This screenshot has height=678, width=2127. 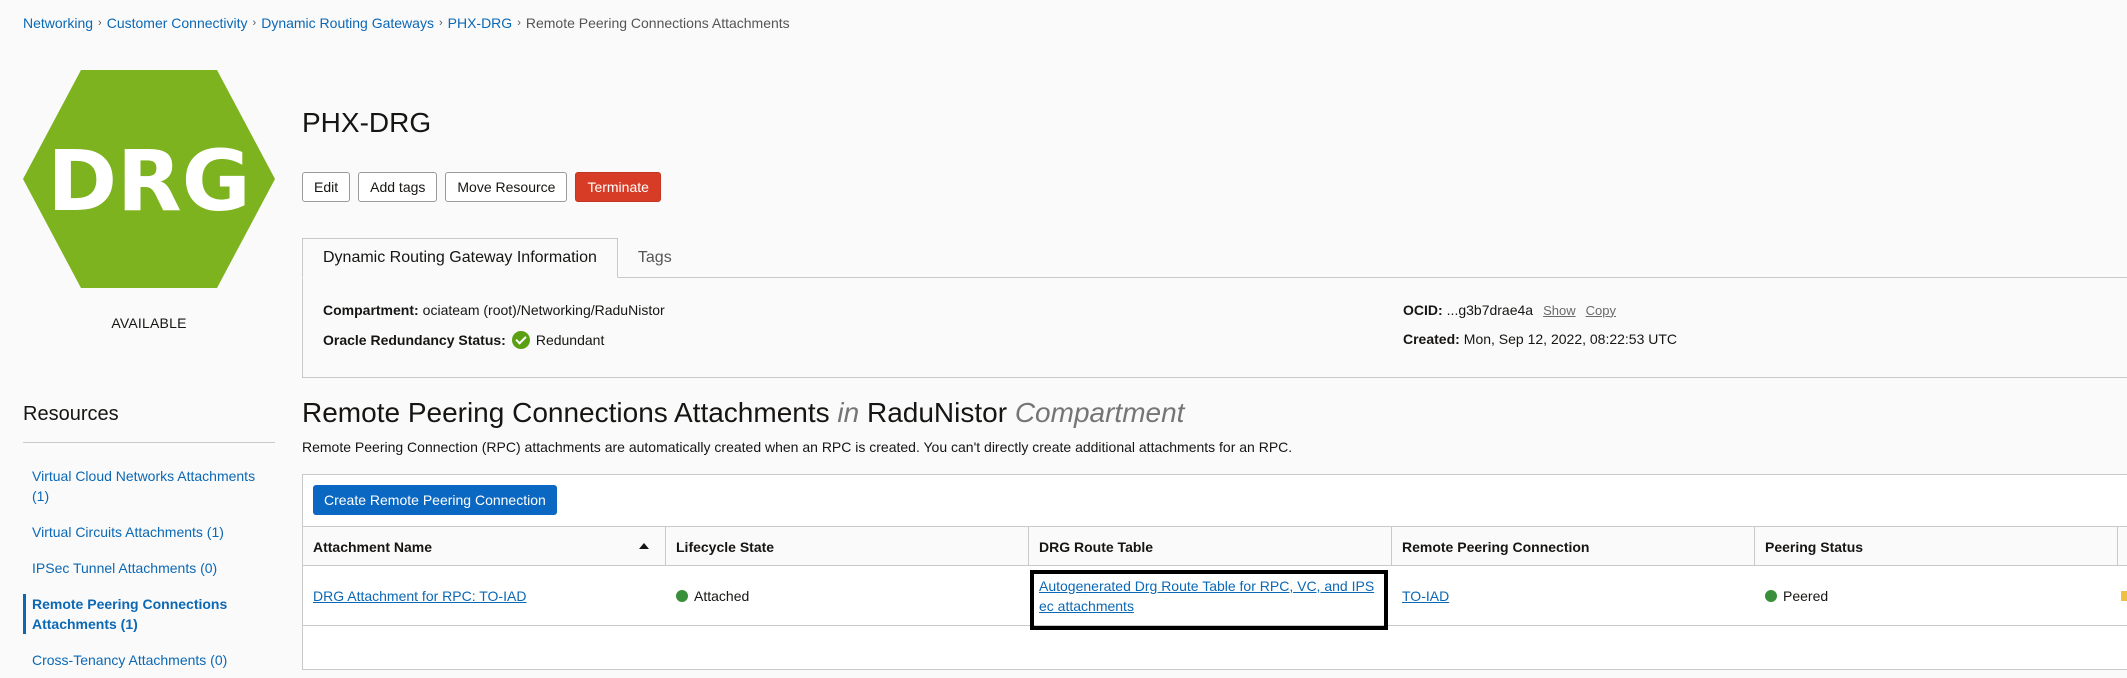 I want to click on info-tabs: Dynamic Routing Gateway Information Tags, so click(x=497, y=258).